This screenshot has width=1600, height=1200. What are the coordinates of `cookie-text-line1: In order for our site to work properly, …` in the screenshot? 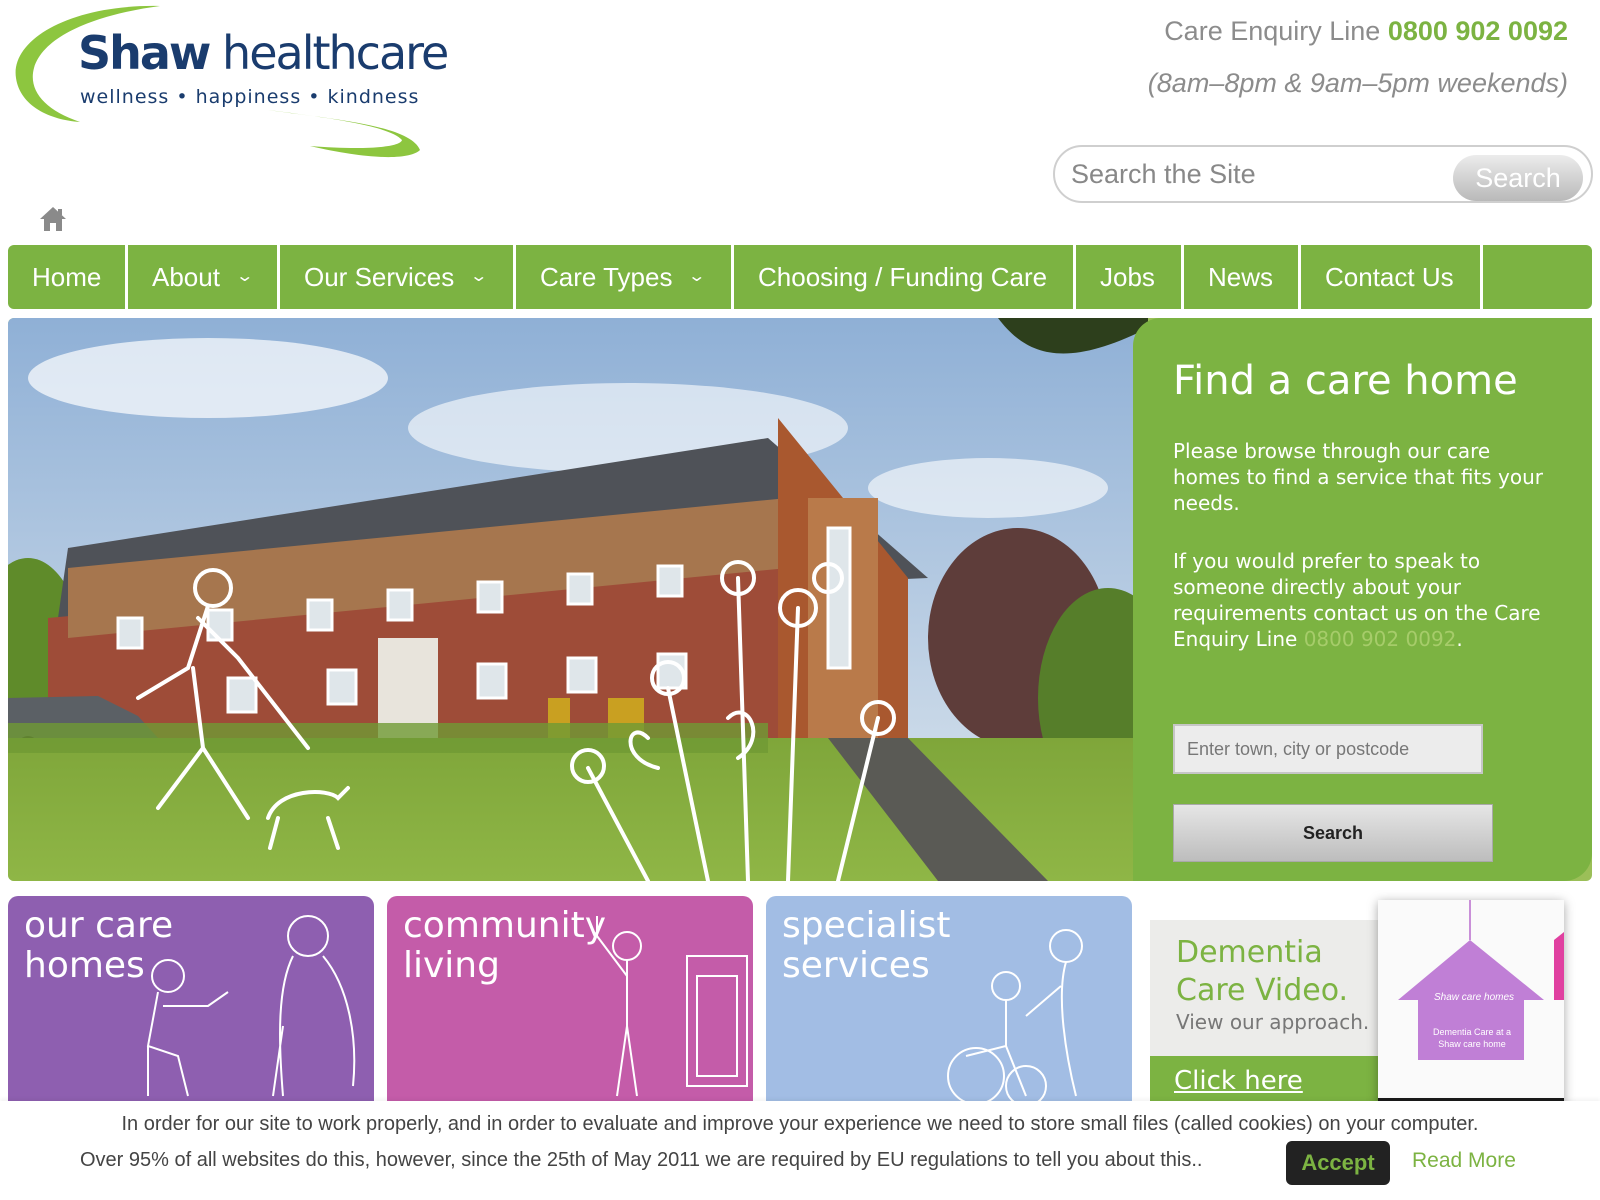 It's located at (800, 1124).